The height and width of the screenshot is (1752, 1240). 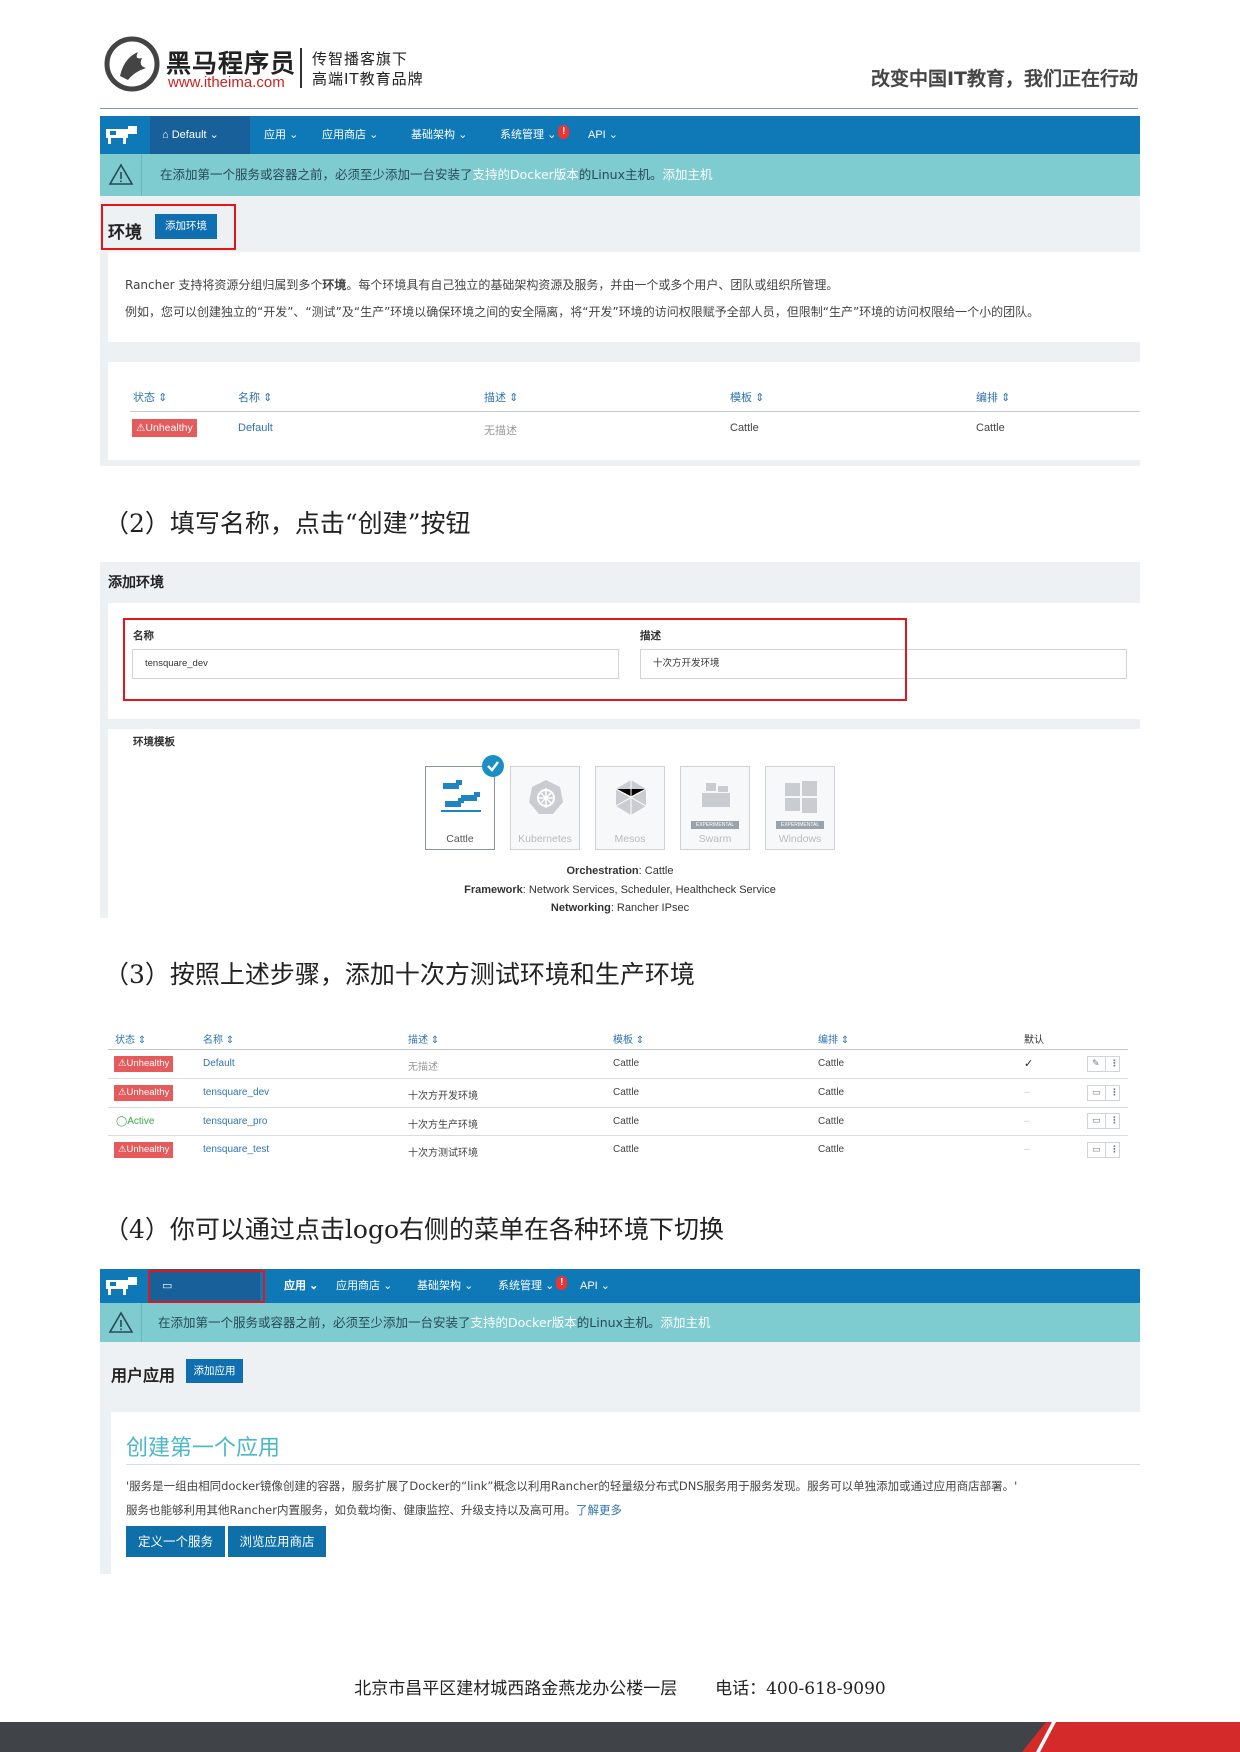 I want to click on env-desc-cell: 无描述, so click(x=500, y=431).